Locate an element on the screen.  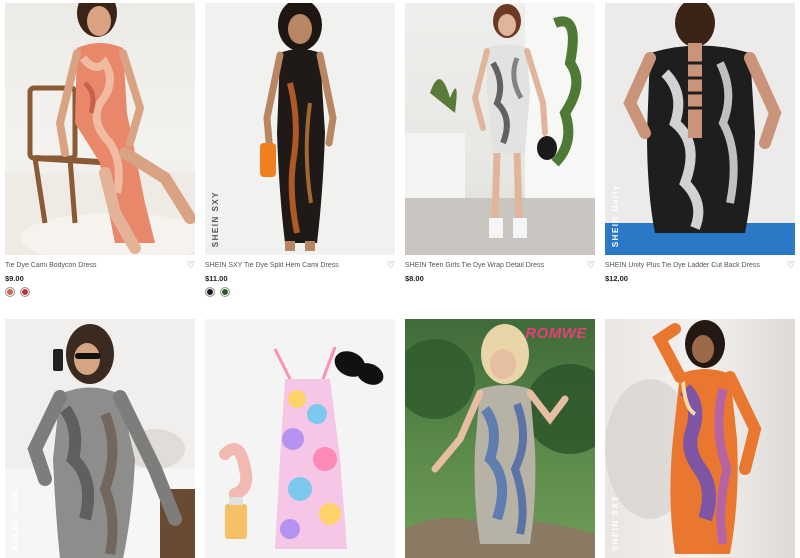
product-card: SHEIN ICON is located at coordinates (100, 438).